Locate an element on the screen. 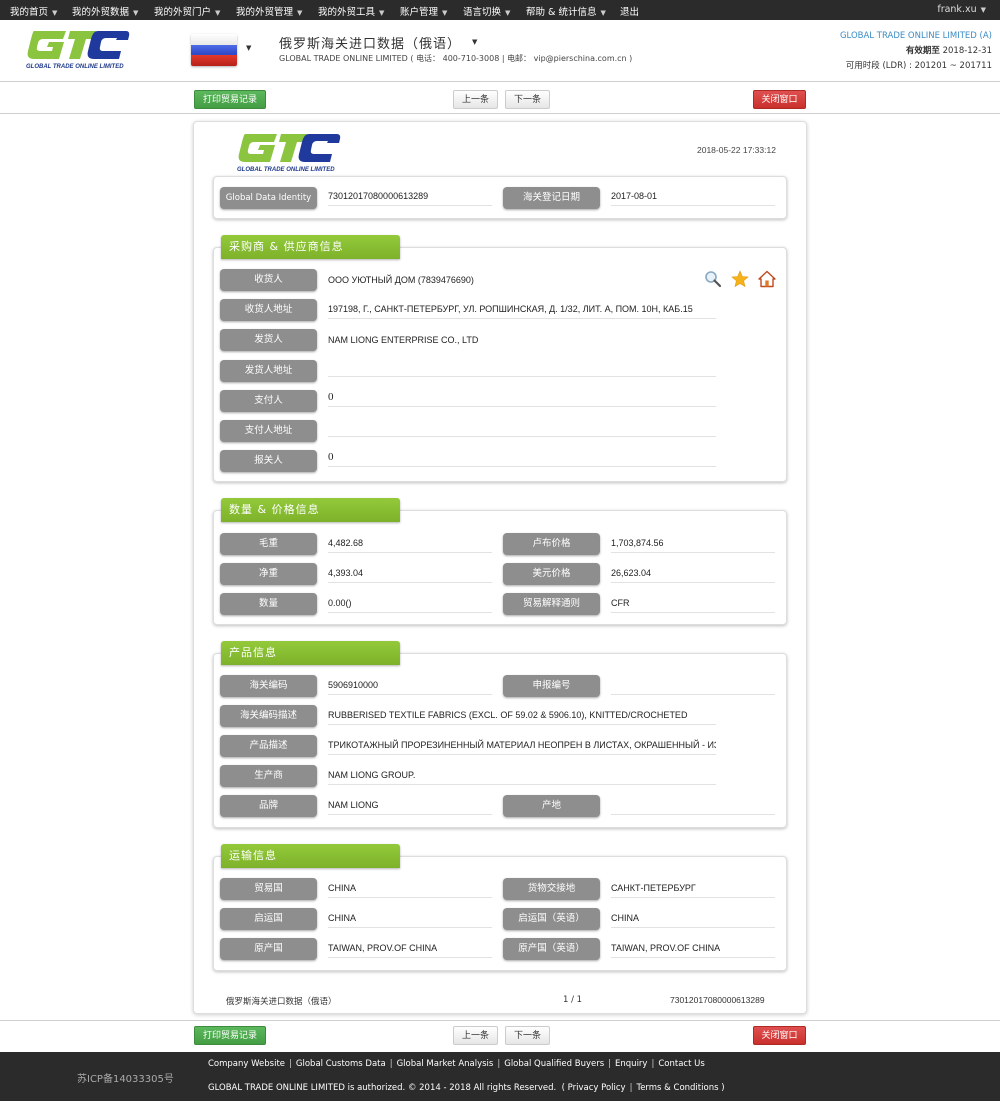  database-title: 俄罗斯海关进口数据（俄语） is located at coordinates (370, 42).